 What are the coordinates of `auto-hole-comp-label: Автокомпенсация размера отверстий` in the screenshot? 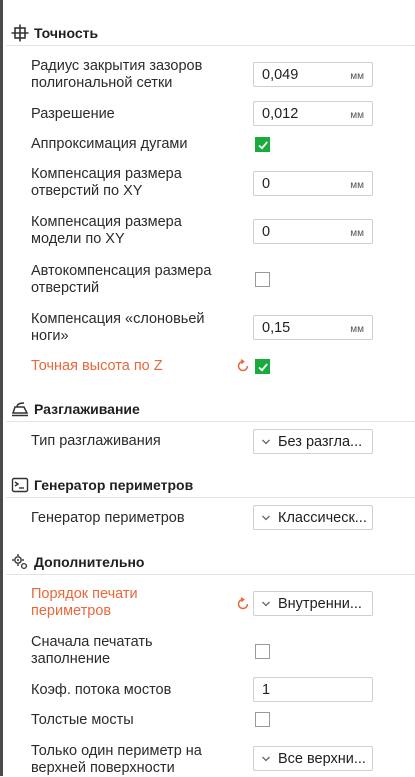 It's located at (121, 279).